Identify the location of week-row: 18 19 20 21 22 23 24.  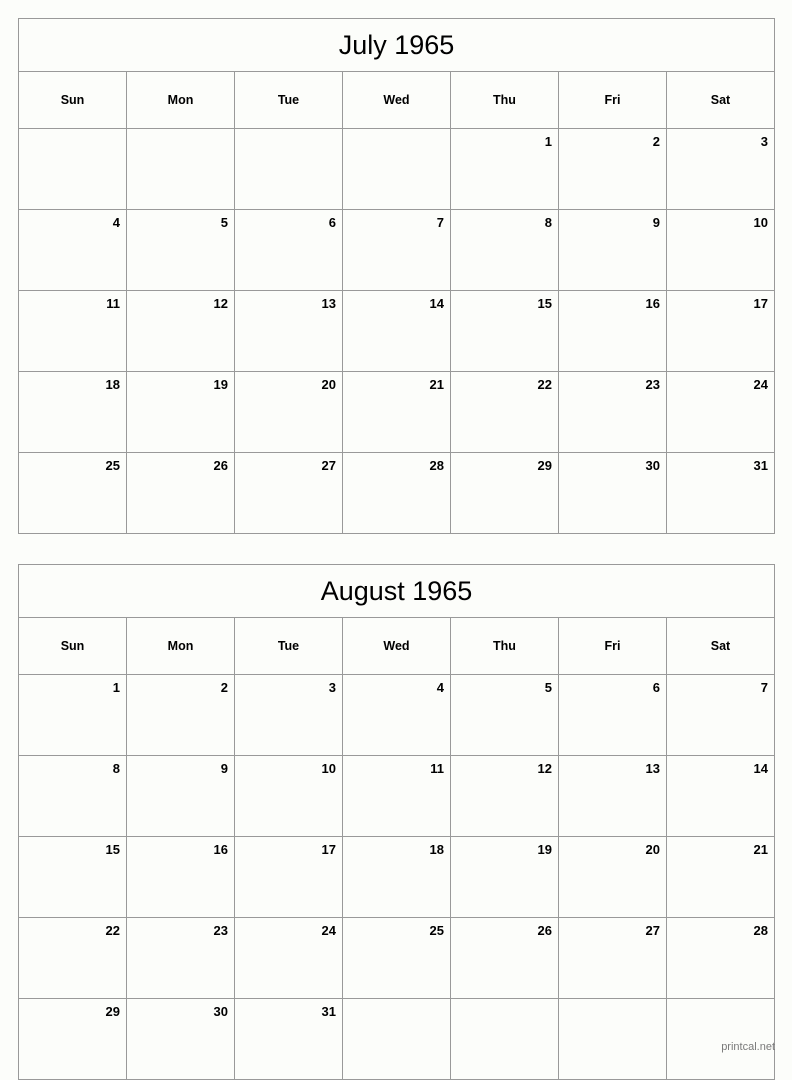
(396, 412).